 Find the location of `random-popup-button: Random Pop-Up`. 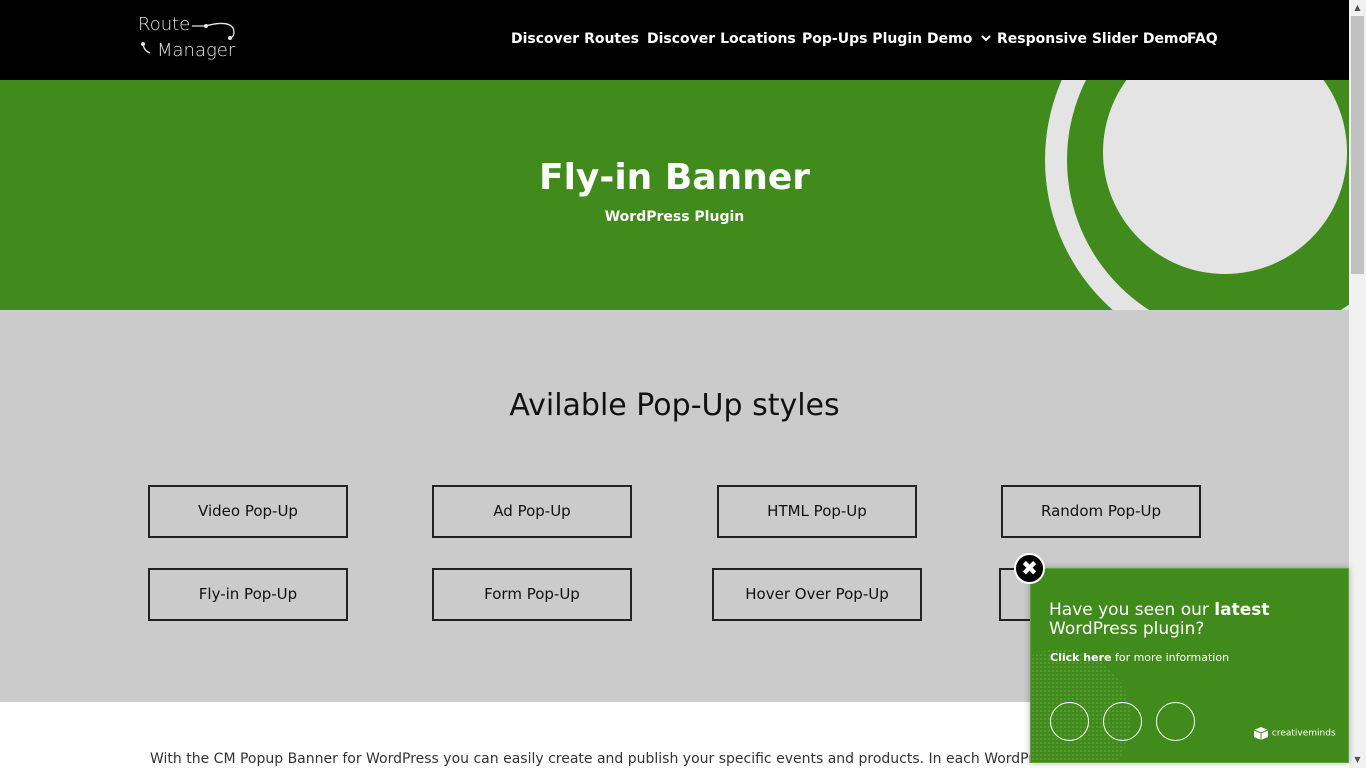

random-popup-button: Random Pop-Up is located at coordinates (1101, 511).